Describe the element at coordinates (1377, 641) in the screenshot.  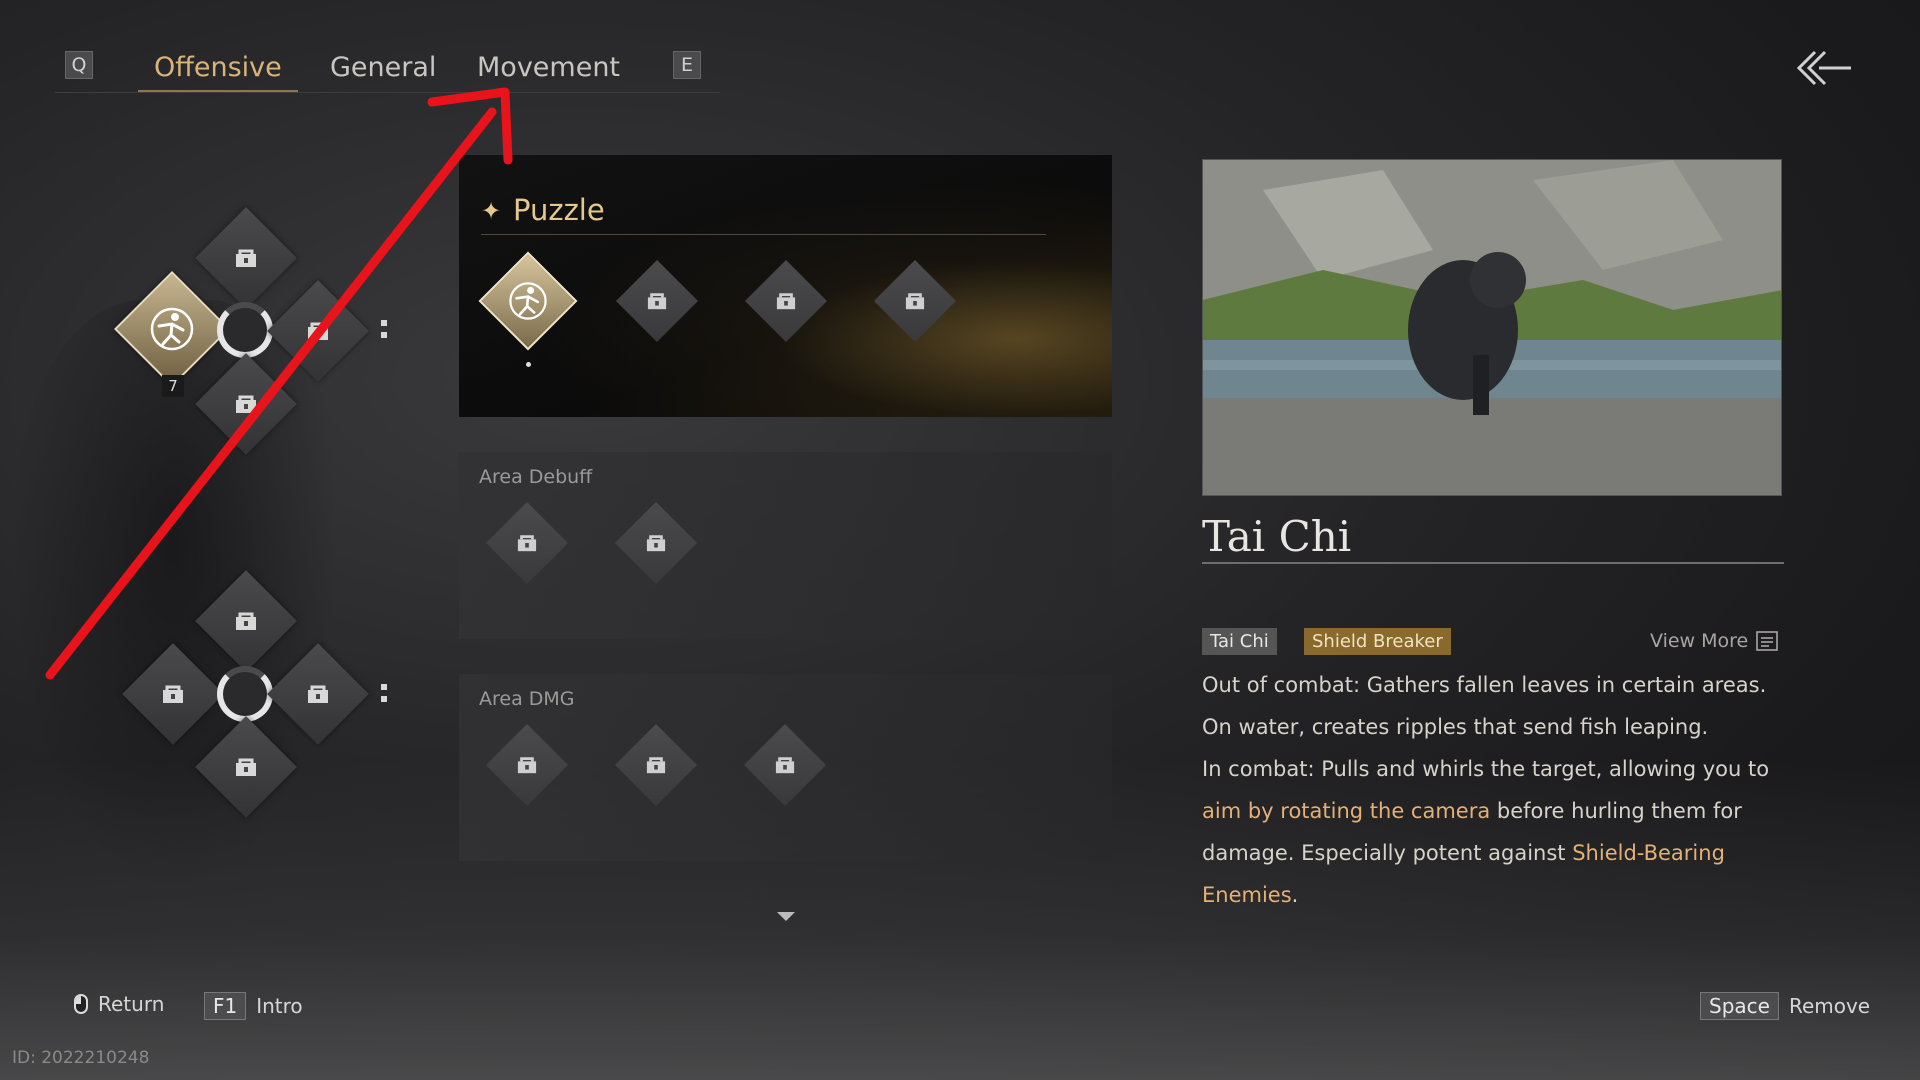
I see `tag-shield-breaker: Shield Breaker` at that location.